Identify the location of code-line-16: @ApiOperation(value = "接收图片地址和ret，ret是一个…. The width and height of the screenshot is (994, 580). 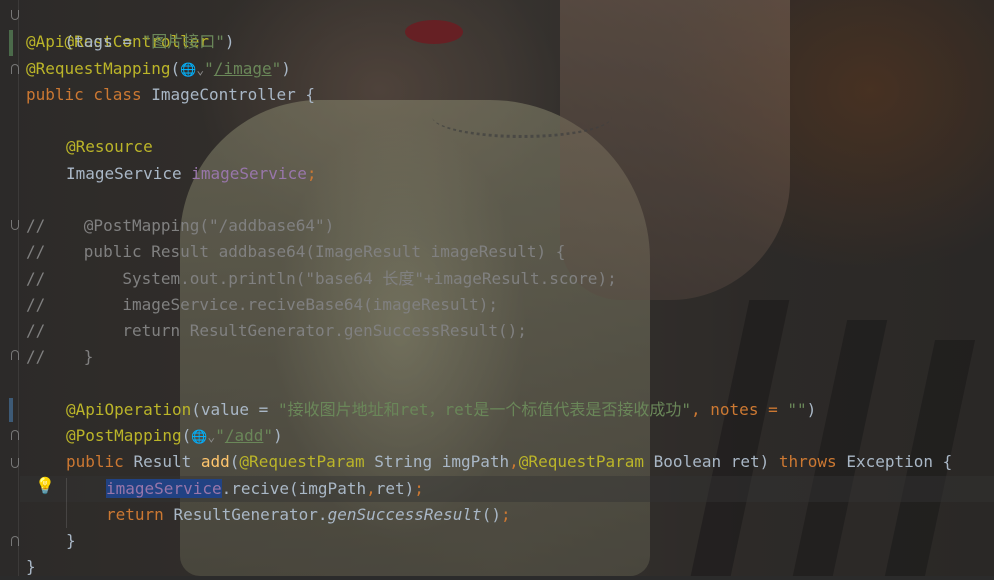
(441, 410).